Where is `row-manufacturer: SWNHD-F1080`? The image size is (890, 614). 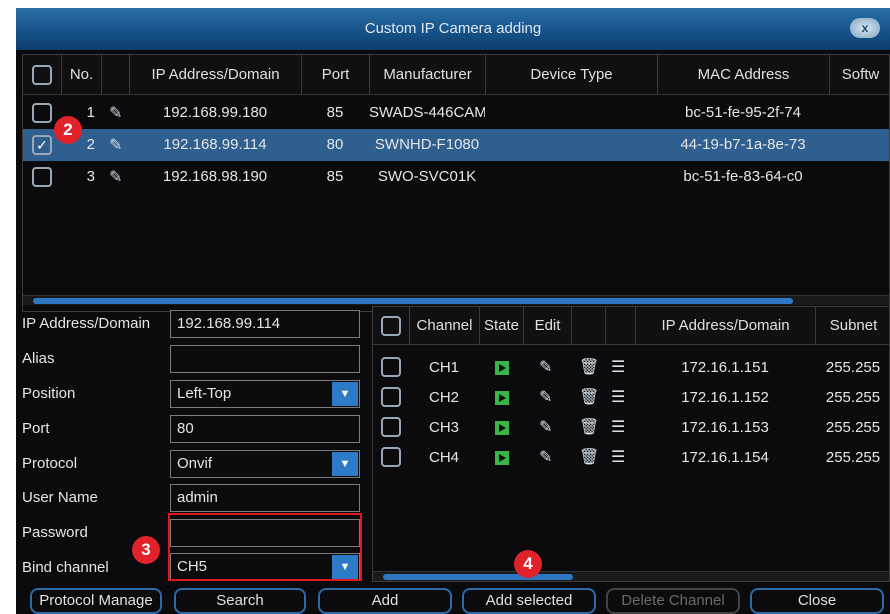
row-manufacturer: SWNHD-F1080 is located at coordinates (427, 144).